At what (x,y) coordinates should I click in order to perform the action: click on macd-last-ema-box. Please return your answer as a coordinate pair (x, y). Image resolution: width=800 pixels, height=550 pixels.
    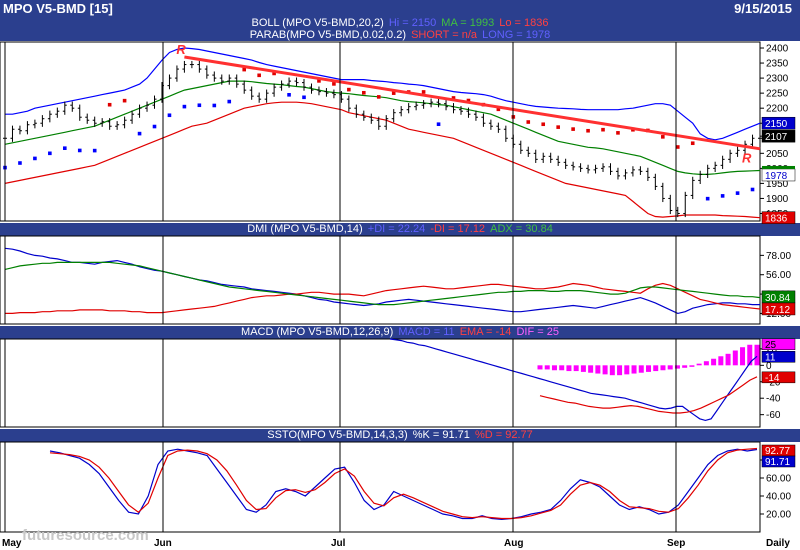
    Looking at the image, I should click on (778, 377).